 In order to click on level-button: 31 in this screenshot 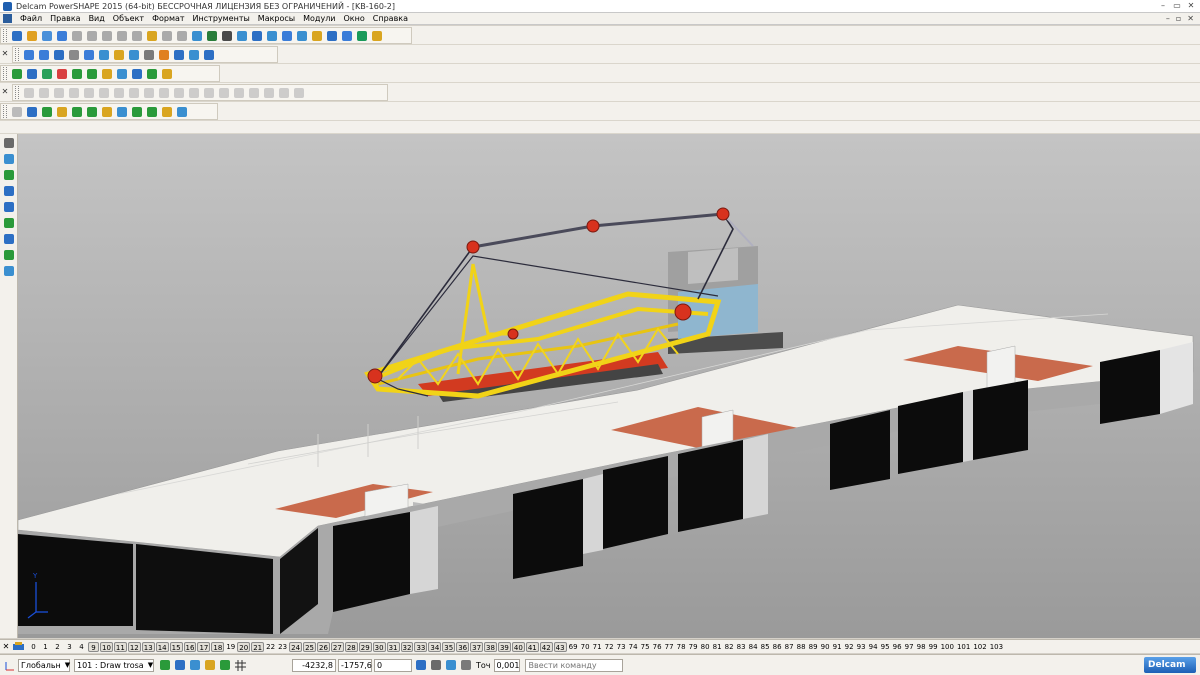, I will do `click(393, 646)`.